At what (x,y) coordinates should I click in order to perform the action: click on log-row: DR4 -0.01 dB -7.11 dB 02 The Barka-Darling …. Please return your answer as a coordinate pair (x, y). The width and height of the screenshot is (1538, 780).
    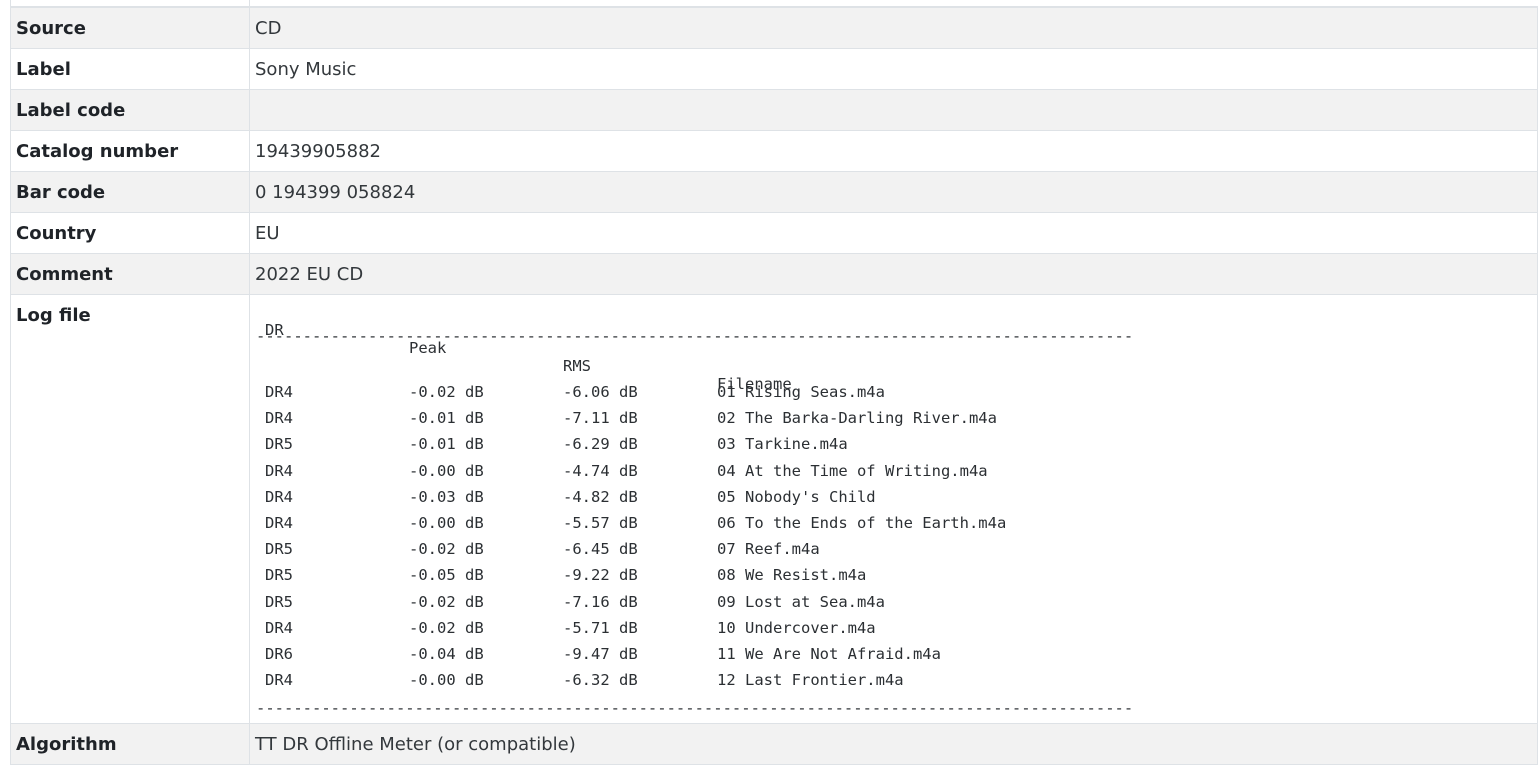
    Looking at the image, I should click on (896, 418).